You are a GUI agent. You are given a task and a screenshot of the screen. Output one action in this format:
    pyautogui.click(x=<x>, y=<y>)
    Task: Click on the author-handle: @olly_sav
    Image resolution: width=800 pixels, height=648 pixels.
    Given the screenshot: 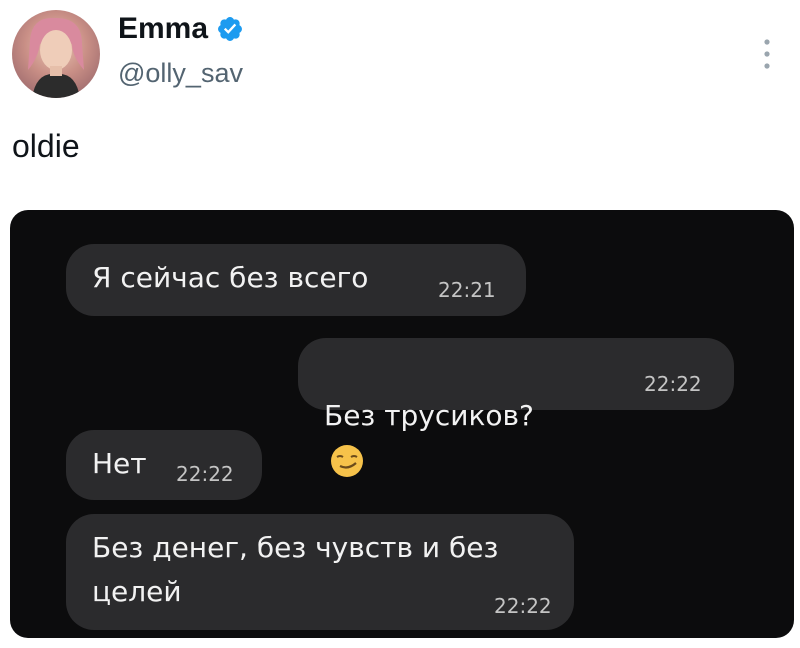 What is the action you would take?
    pyautogui.click(x=180, y=73)
    